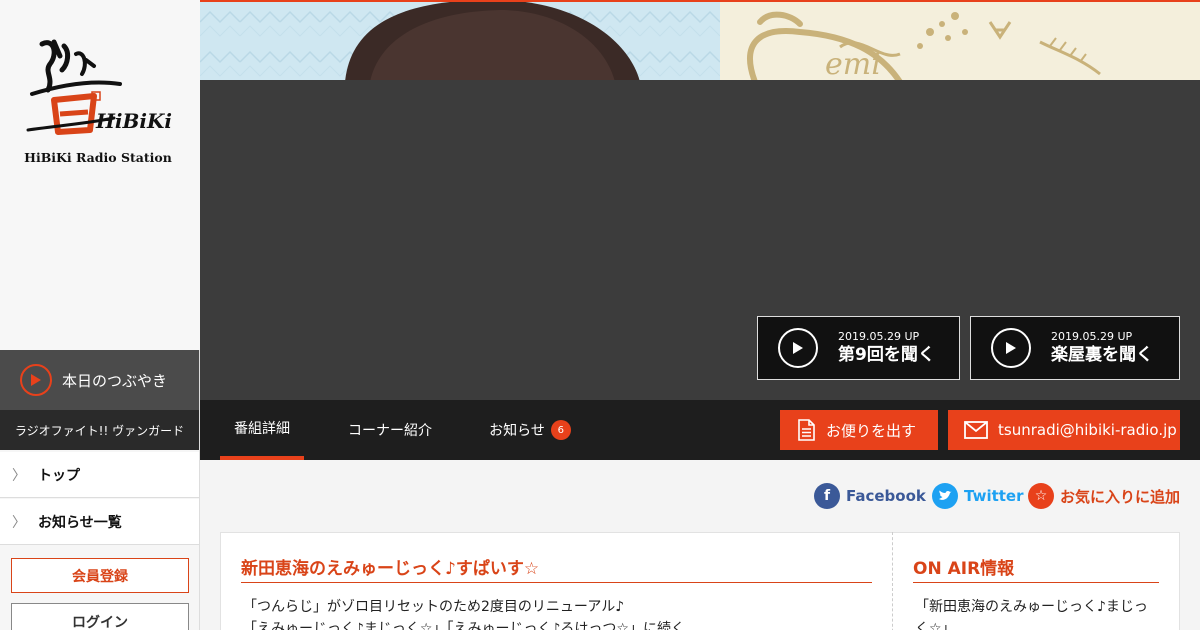 This screenshot has height=630, width=1200. I want to click on sidebar-item-top: 〉 トップ, so click(99, 475).